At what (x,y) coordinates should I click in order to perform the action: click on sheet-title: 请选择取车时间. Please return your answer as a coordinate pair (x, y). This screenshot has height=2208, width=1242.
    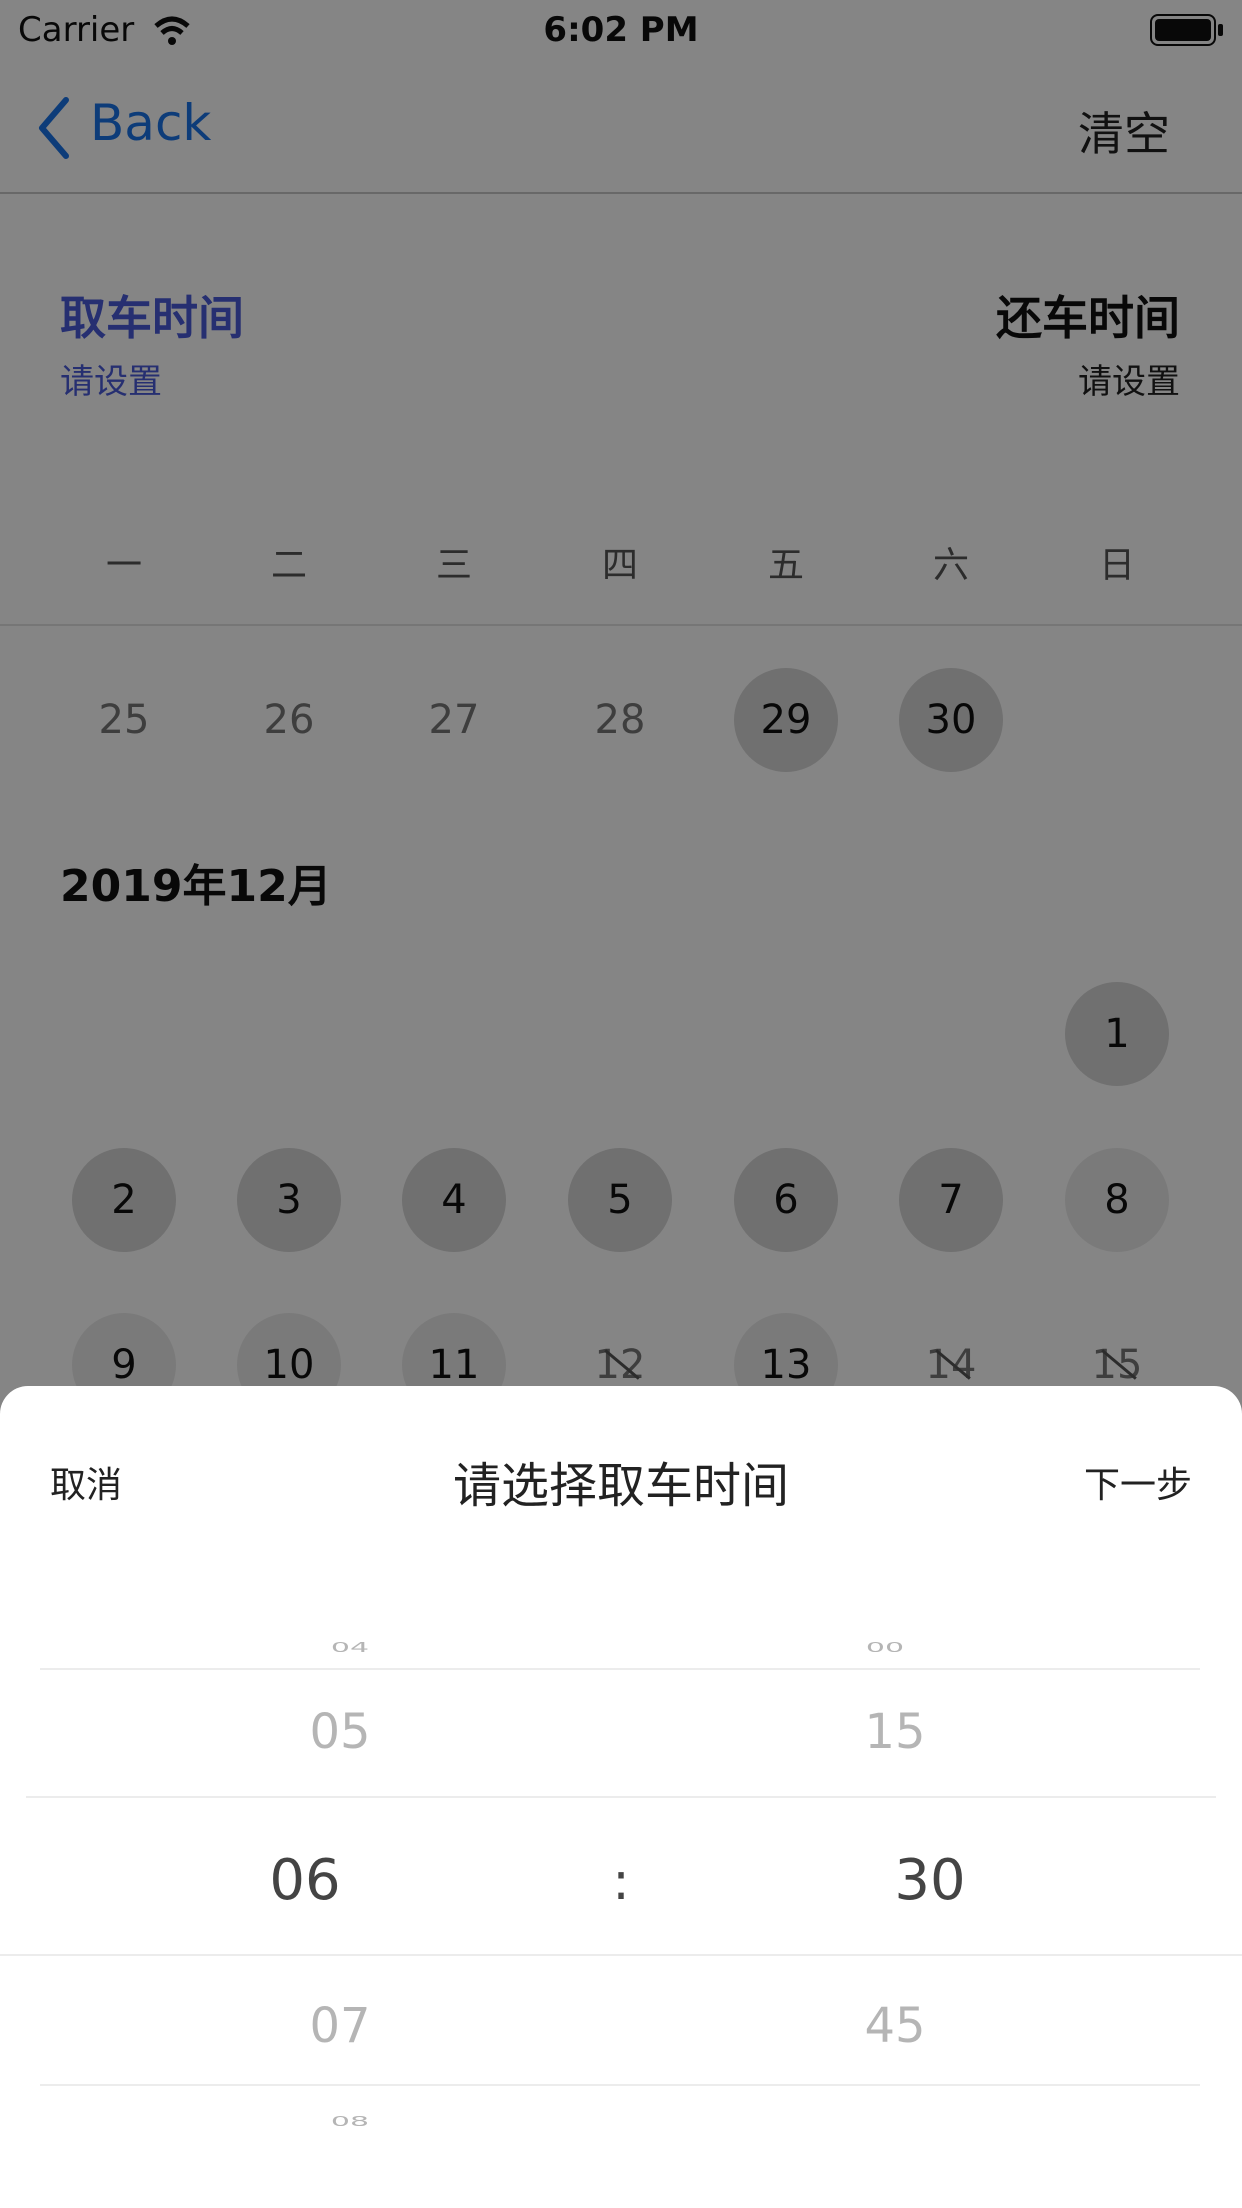
    Looking at the image, I should click on (620, 1486).